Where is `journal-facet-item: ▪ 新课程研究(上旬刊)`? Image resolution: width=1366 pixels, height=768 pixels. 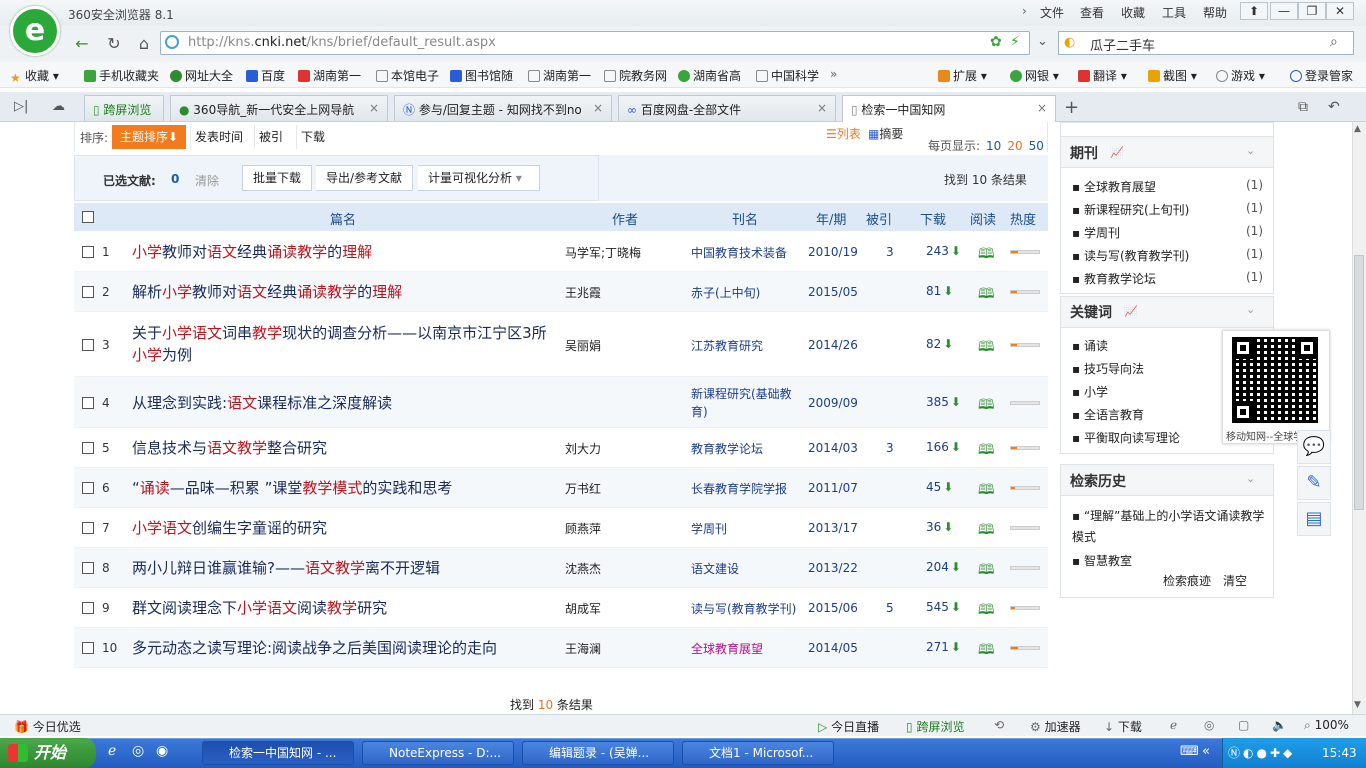
journal-facet-item: ▪ 新课程研究(上旬刊) is located at coordinates (1130, 209).